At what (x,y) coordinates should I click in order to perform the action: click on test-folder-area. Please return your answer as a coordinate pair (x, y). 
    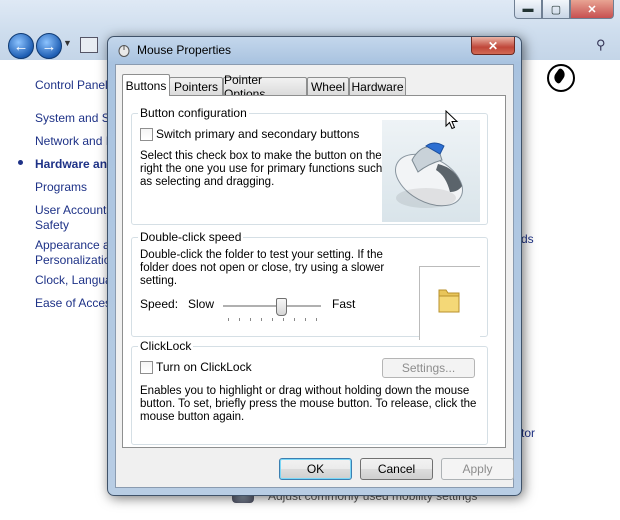
    Looking at the image, I should click on (449, 303).